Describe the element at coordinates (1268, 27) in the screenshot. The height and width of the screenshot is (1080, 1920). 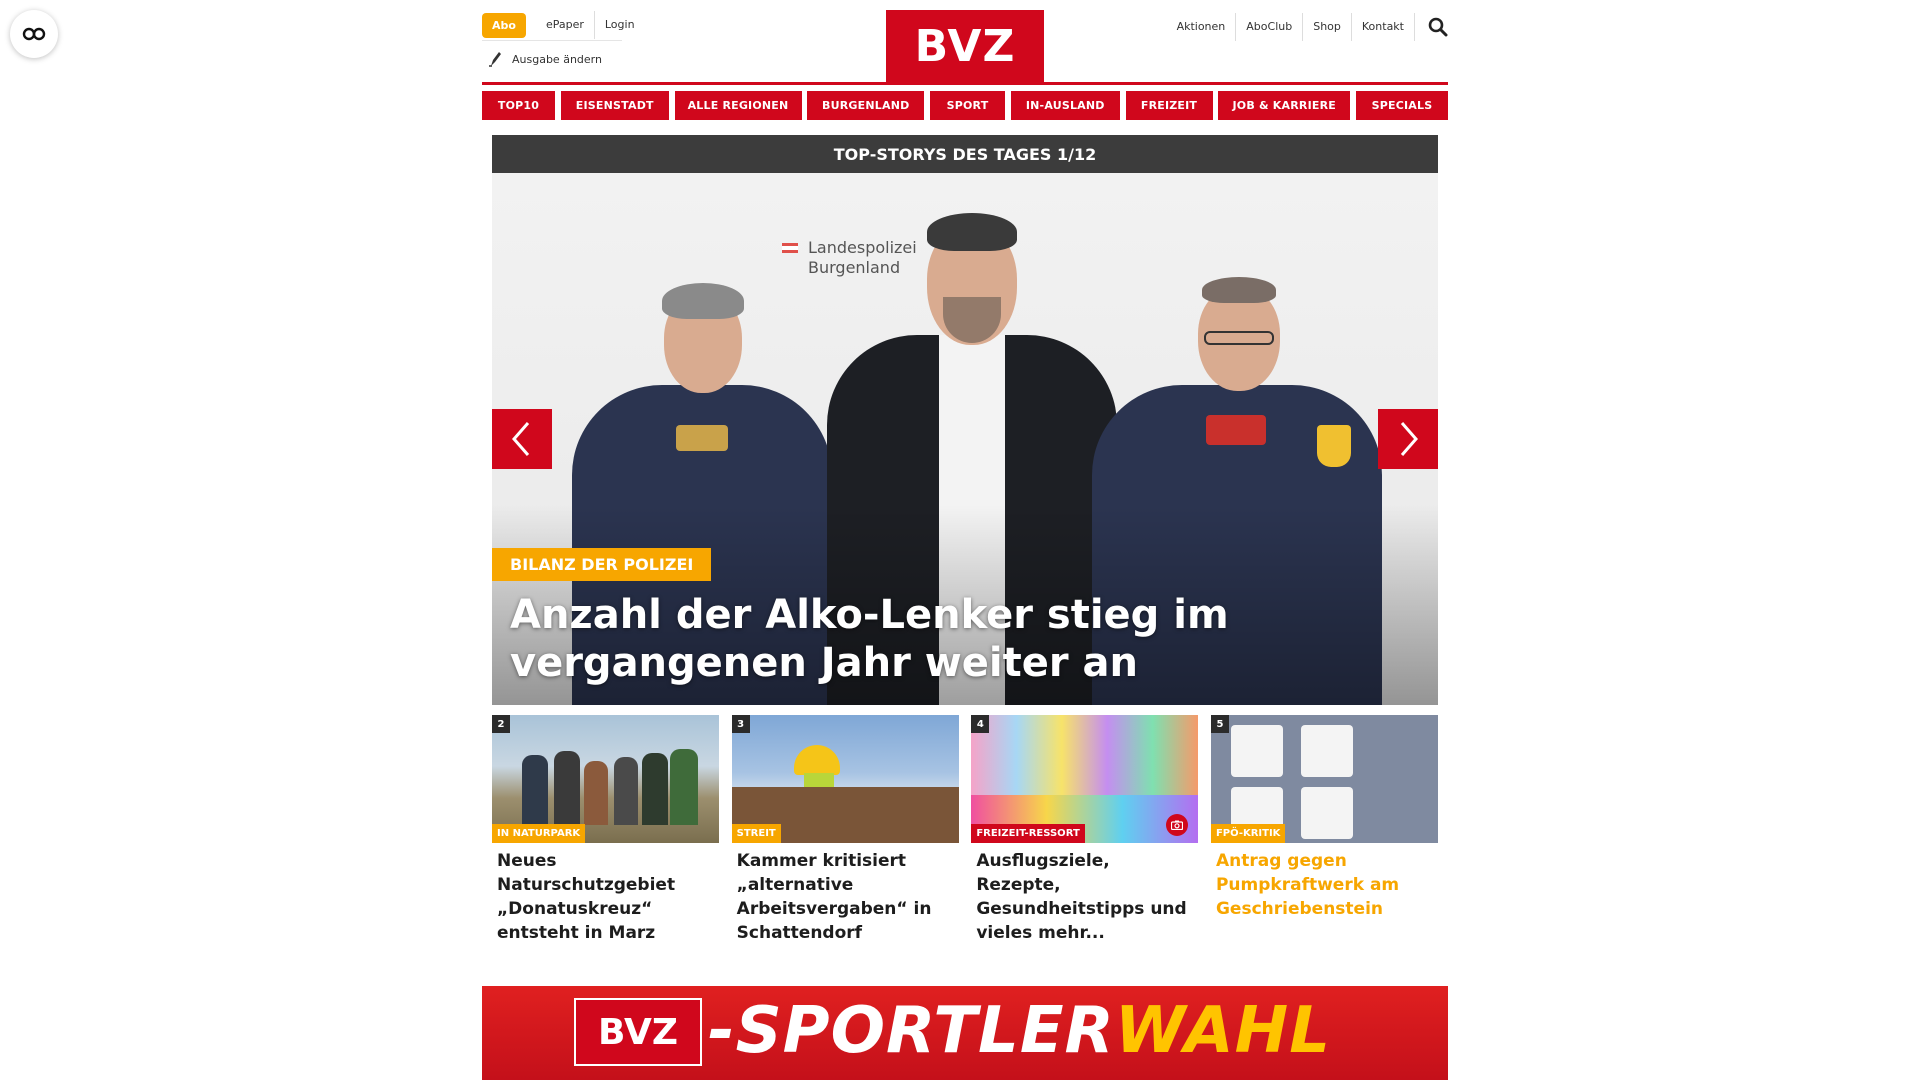
I see `aboclub-link: AboClub` at that location.